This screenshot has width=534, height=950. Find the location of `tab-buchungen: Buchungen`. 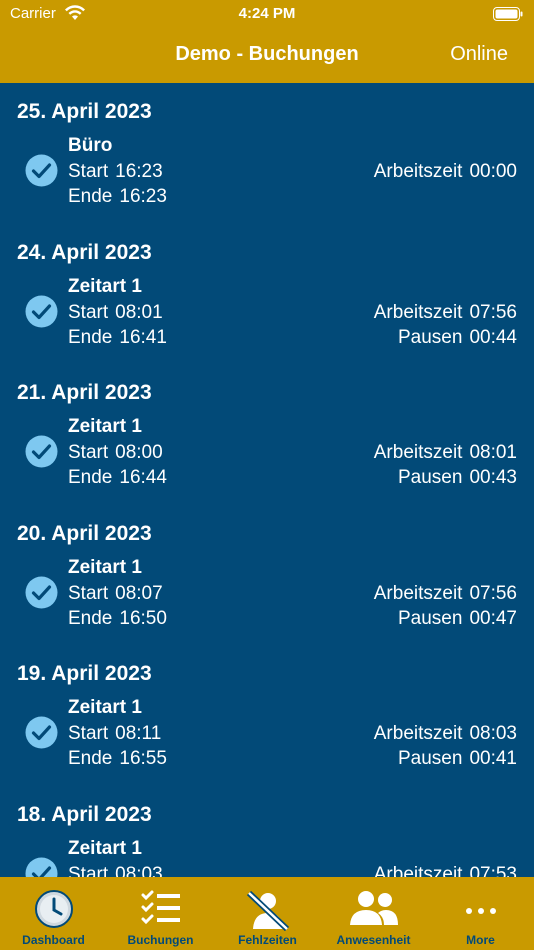

tab-buchungen: Buchungen is located at coordinates (160, 913).